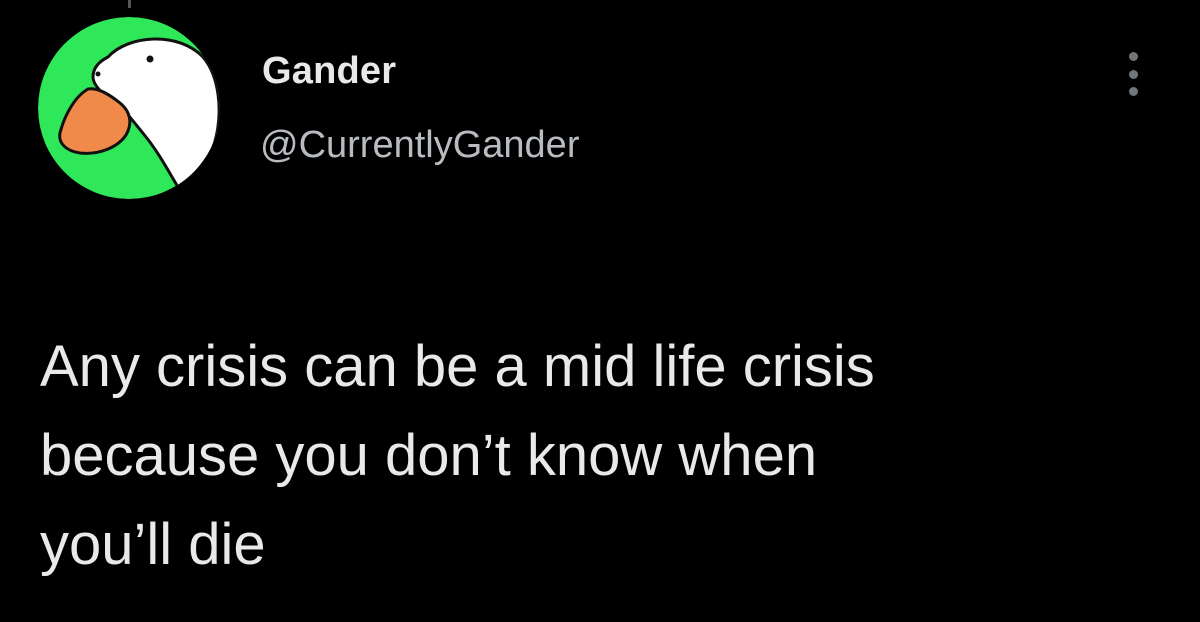 Image resolution: width=1200 pixels, height=622 pixels. What do you see at coordinates (429, 455) in the screenshot?
I see `tweet-text-line: because you don’t know when` at bounding box center [429, 455].